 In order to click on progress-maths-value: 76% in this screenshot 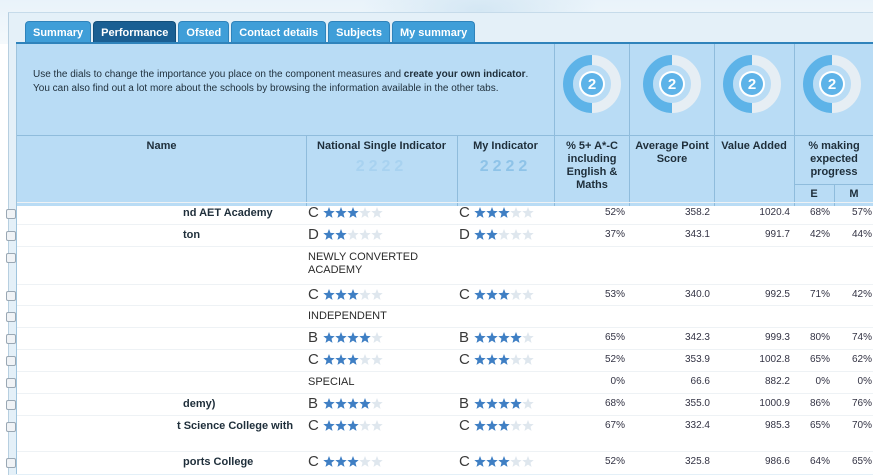, I will do `click(861, 403)`.